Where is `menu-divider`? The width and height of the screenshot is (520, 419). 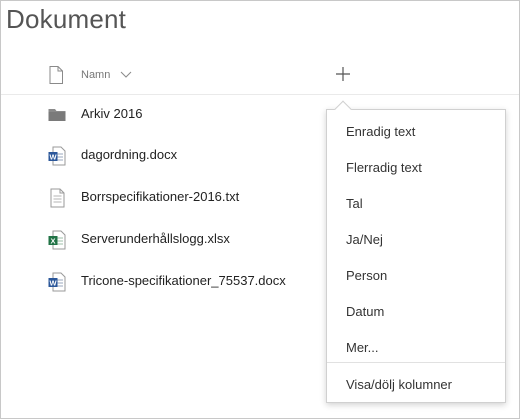
menu-divider is located at coordinates (416, 362).